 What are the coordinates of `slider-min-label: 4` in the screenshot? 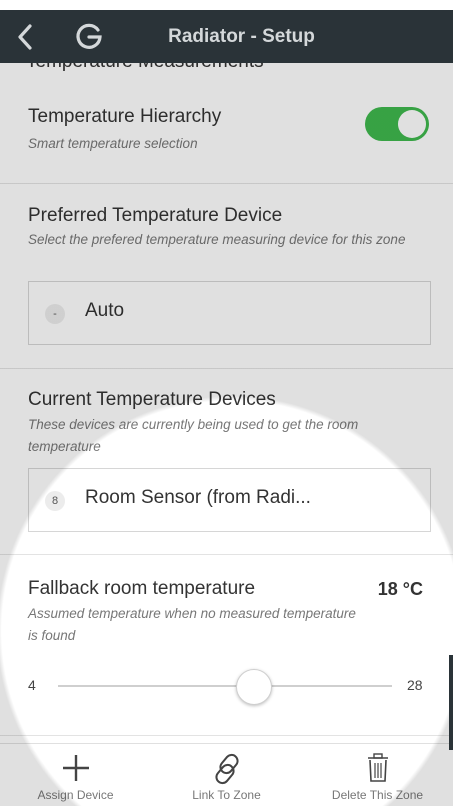 It's located at (32, 685).